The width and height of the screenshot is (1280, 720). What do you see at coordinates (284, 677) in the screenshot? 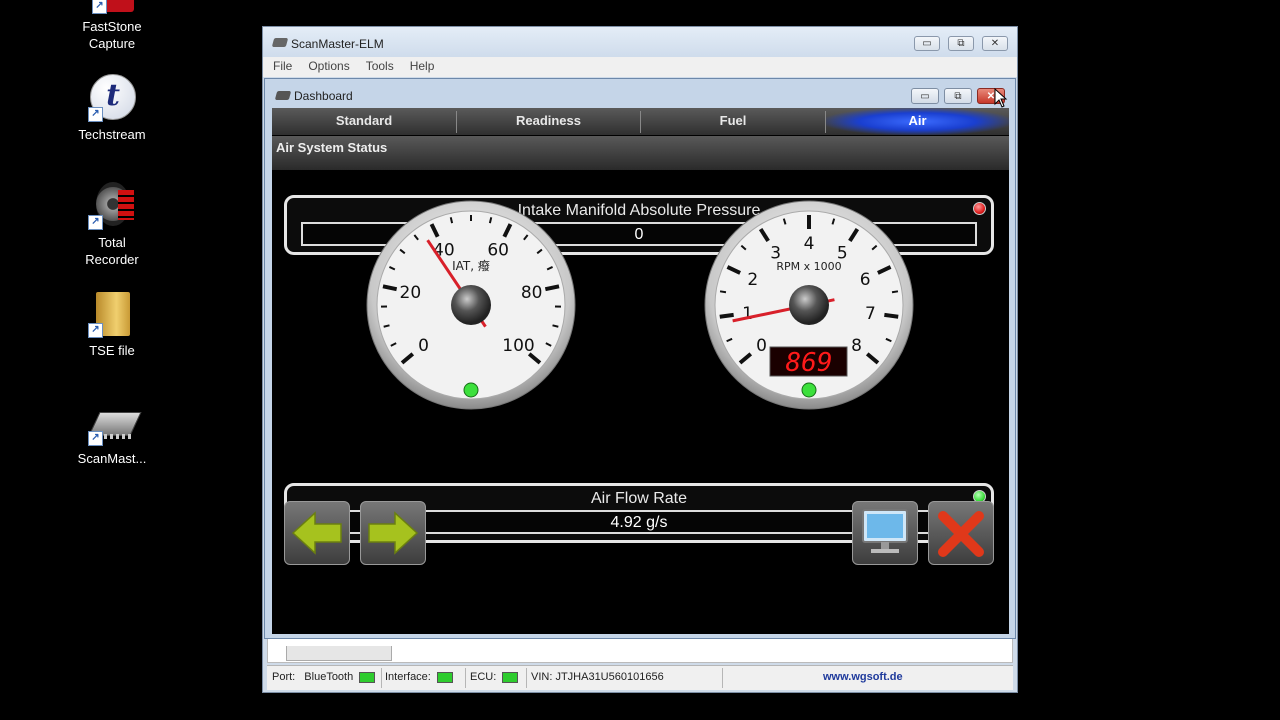
I see `port-label: Port:` at bounding box center [284, 677].